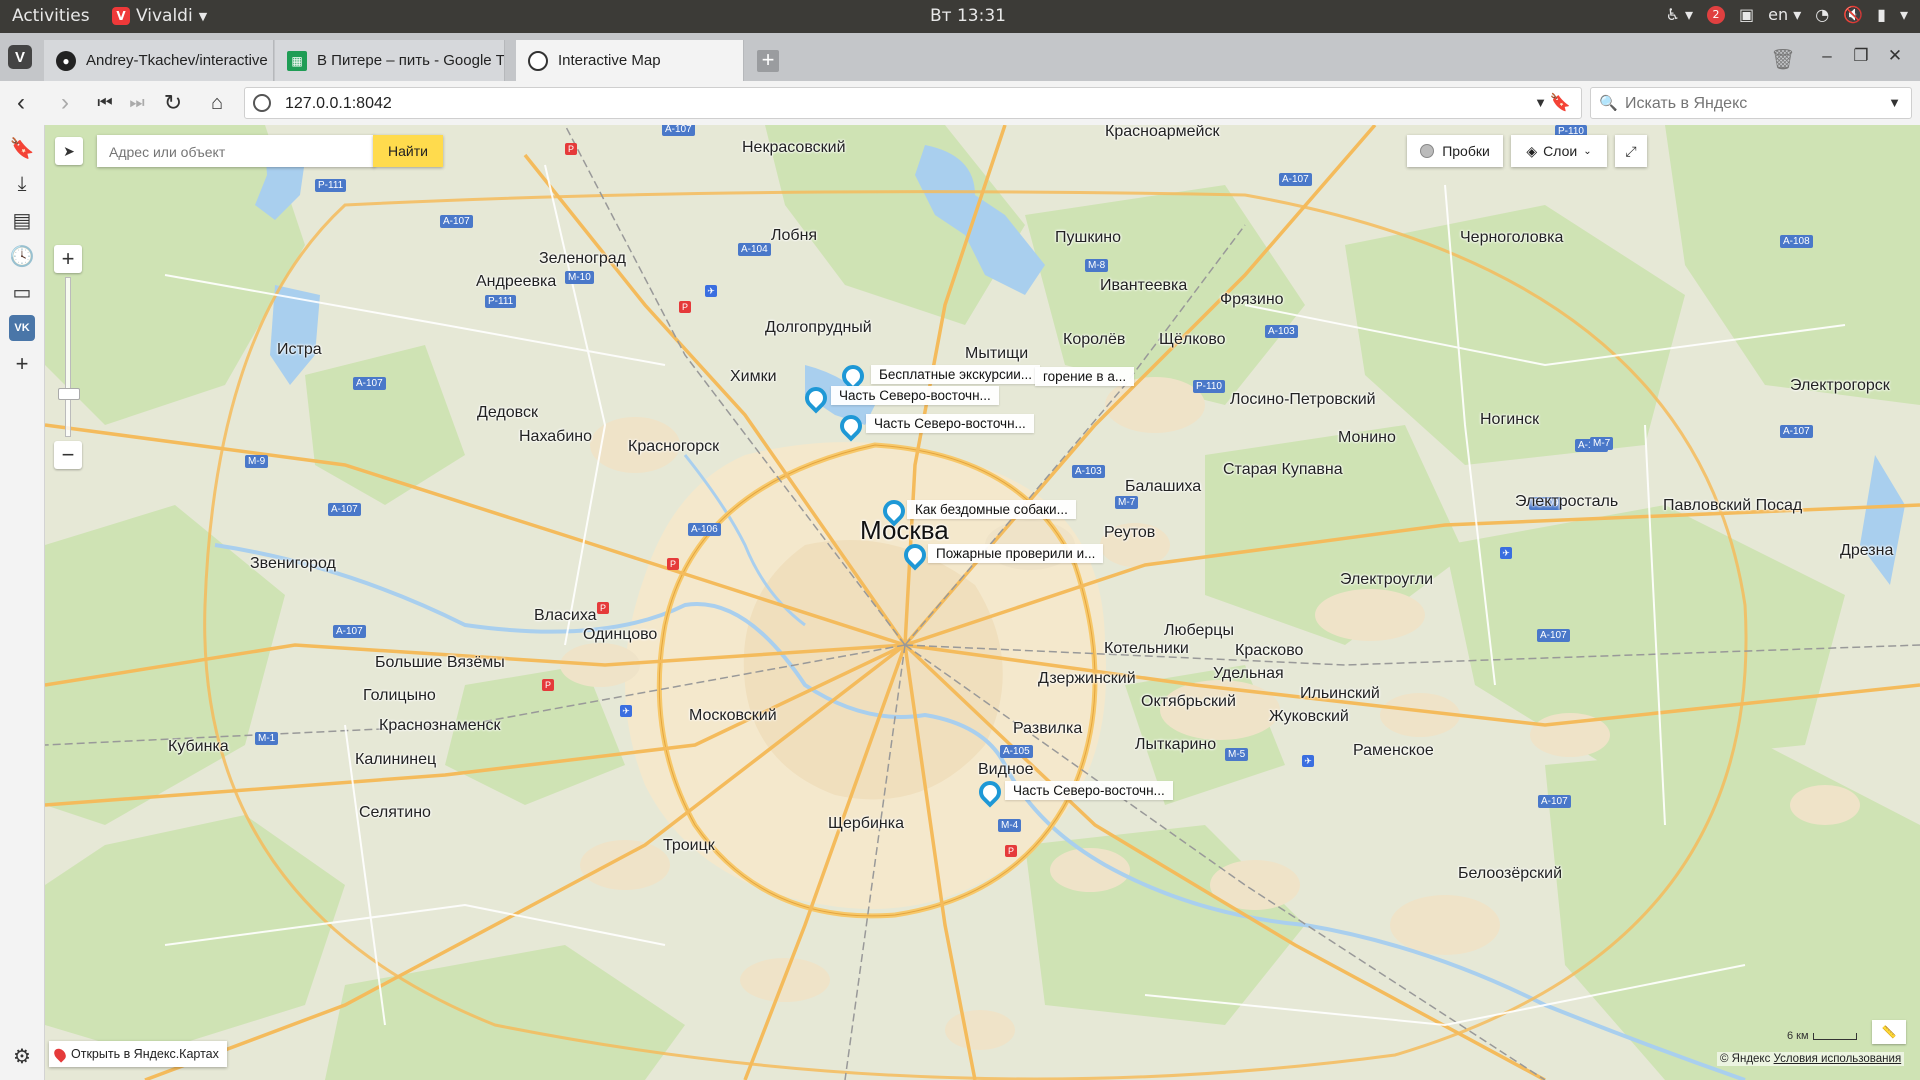 The image size is (1920, 1080). What do you see at coordinates (1281, 331) in the screenshot?
I see `road-tag: A-103` at bounding box center [1281, 331].